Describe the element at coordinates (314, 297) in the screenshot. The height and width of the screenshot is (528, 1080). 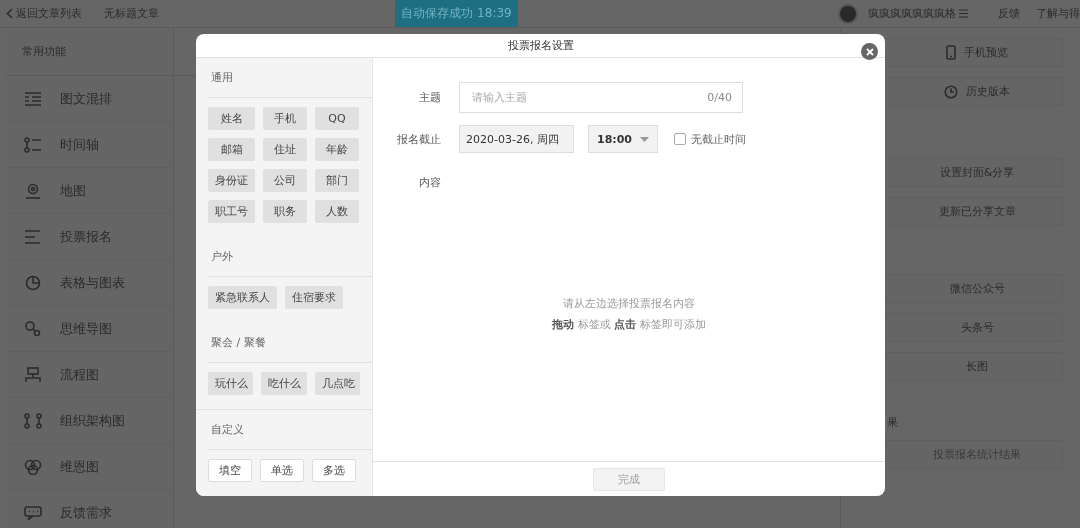
I see `field-tag: 住宿要求` at that location.